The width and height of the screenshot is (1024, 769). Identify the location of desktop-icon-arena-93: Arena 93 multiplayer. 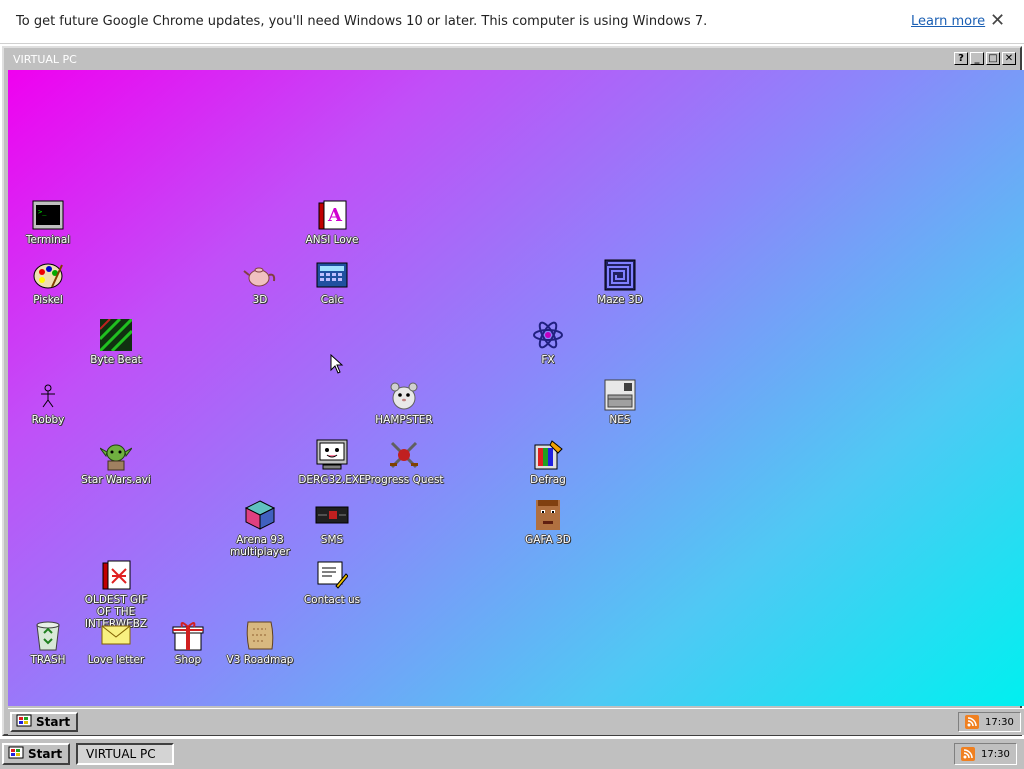
(260, 528).